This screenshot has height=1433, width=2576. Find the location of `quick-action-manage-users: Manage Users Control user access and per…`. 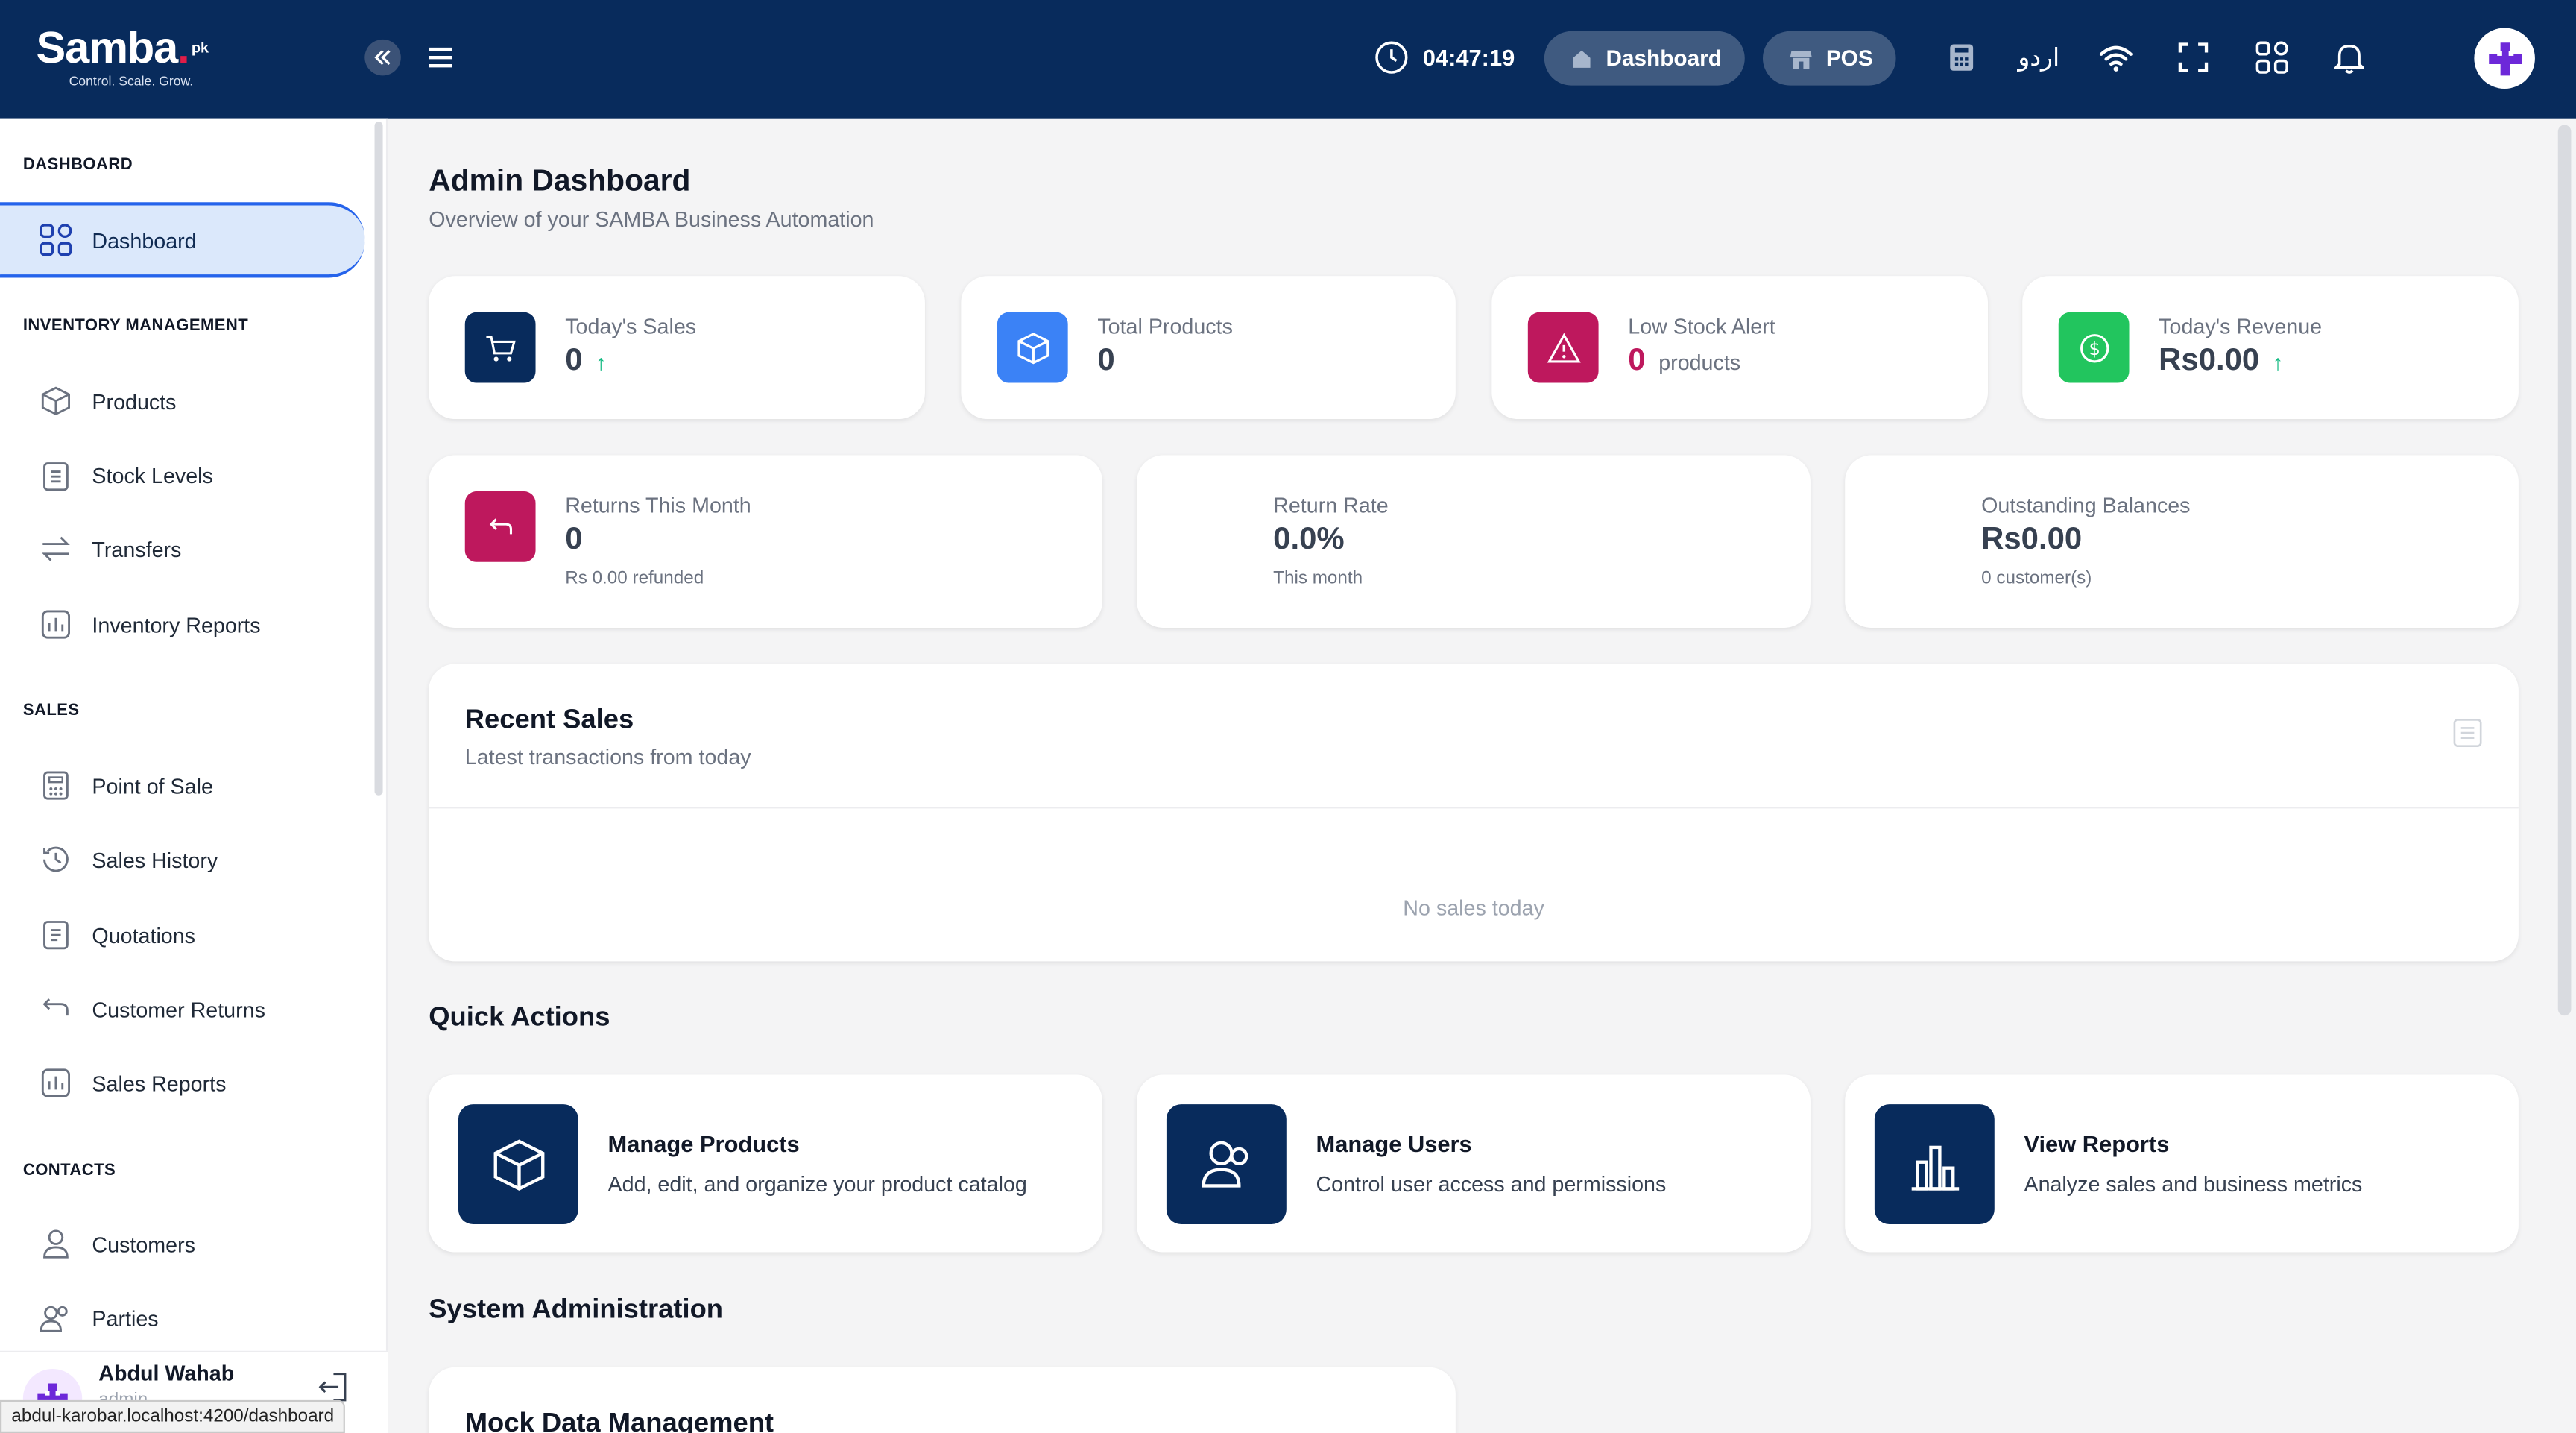

quick-action-manage-users: Manage Users Control user access and per… is located at coordinates (1474, 1163).